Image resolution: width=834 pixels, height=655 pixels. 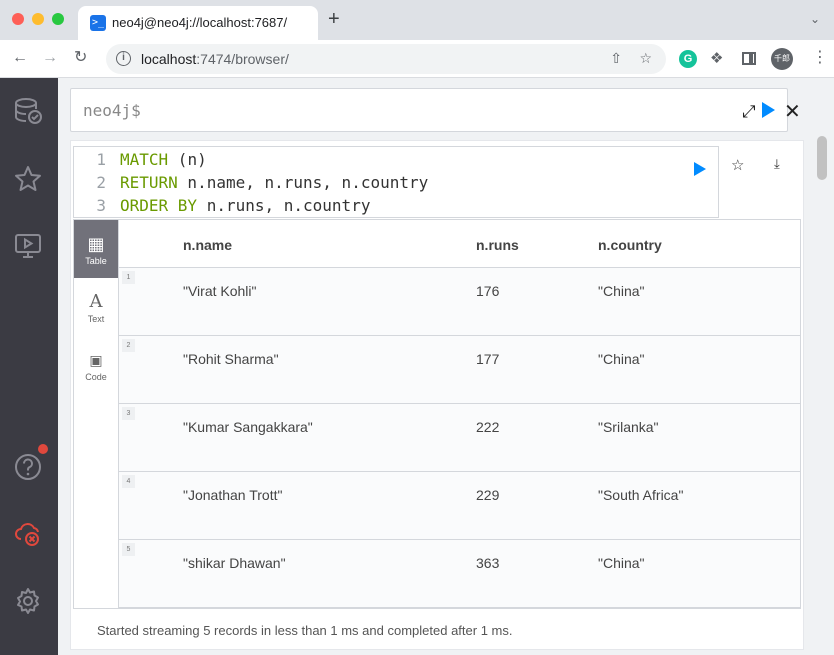 What do you see at coordinates (128, 345) in the screenshot?
I see `row-number: 2` at bounding box center [128, 345].